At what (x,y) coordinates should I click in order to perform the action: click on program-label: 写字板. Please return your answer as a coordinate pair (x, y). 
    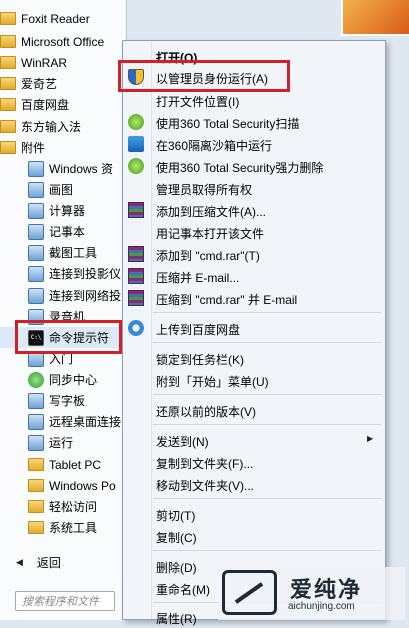
    Looking at the image, I should click on (67, 401).